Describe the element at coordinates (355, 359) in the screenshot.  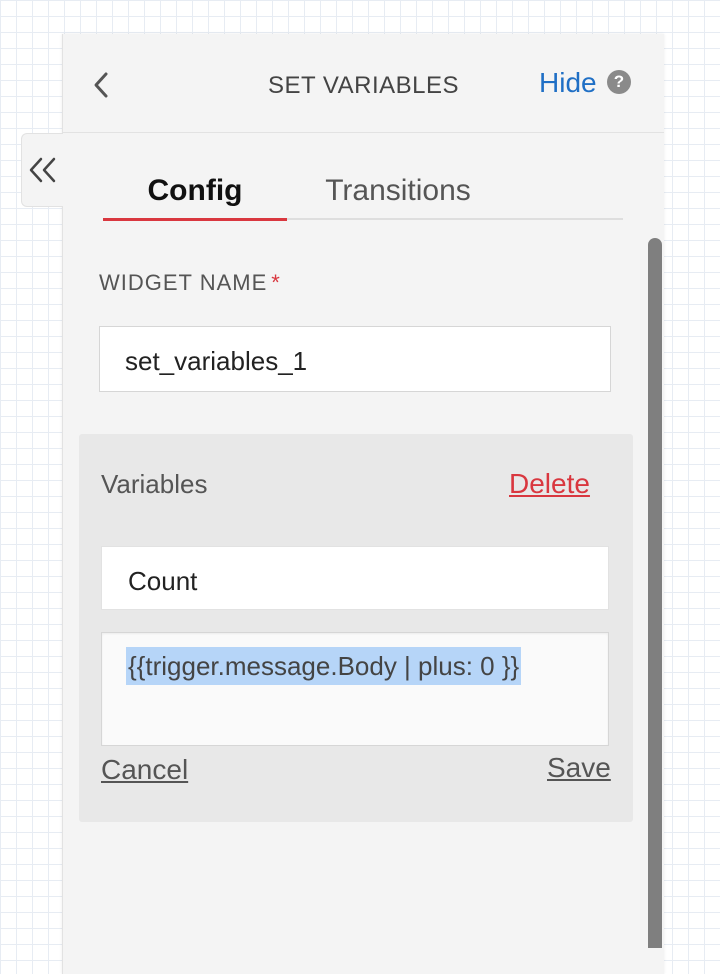
I see `widget-name-input: set_variables_1` at that location.